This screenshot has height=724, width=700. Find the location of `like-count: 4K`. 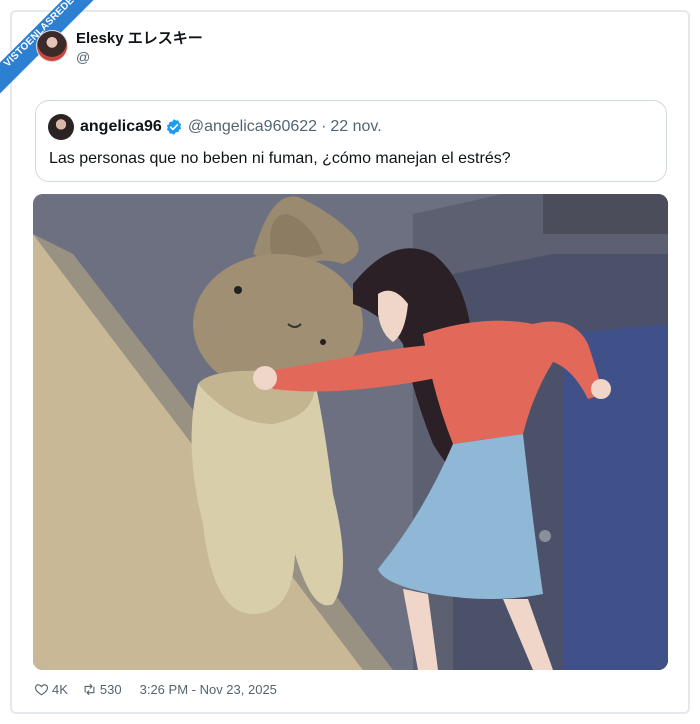

like-count: 4K is located at coordinates (60, 689).